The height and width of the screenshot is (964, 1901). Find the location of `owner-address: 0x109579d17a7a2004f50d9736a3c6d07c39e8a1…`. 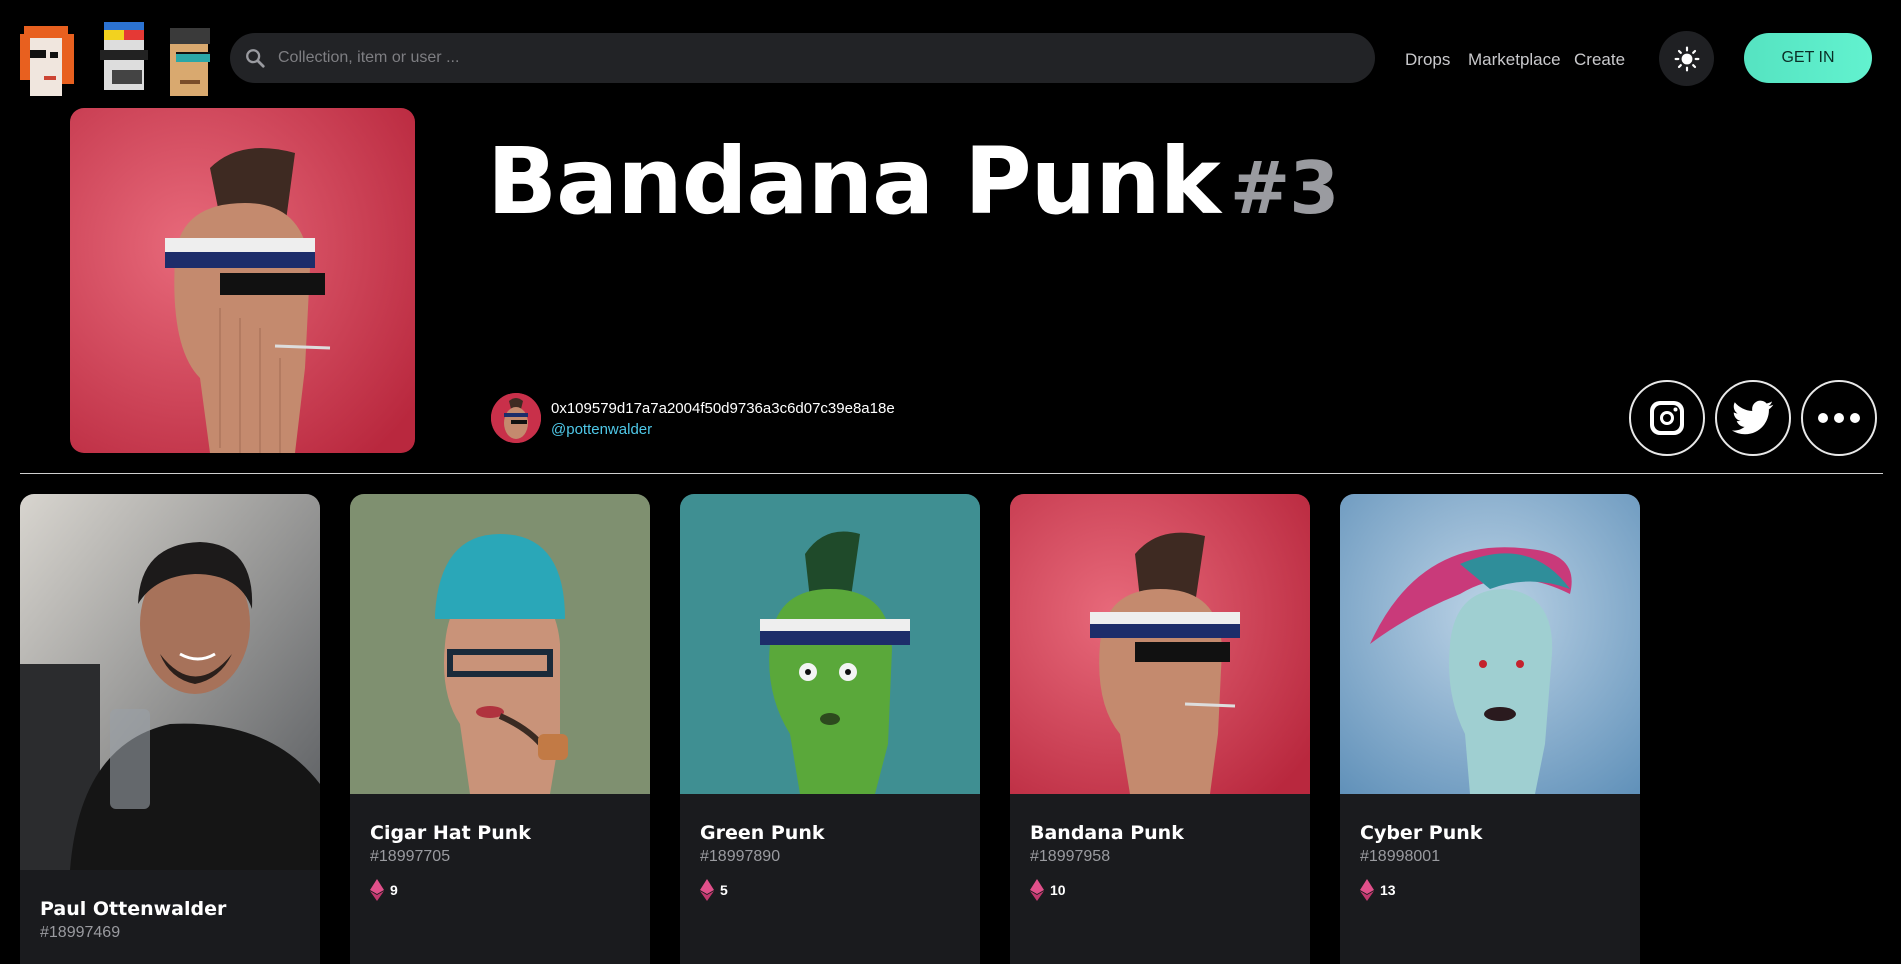

owner-address: 0x109579d17a7a2004f50d9736a3c6d07c39e8a1… is located at coordinates (723, 408).